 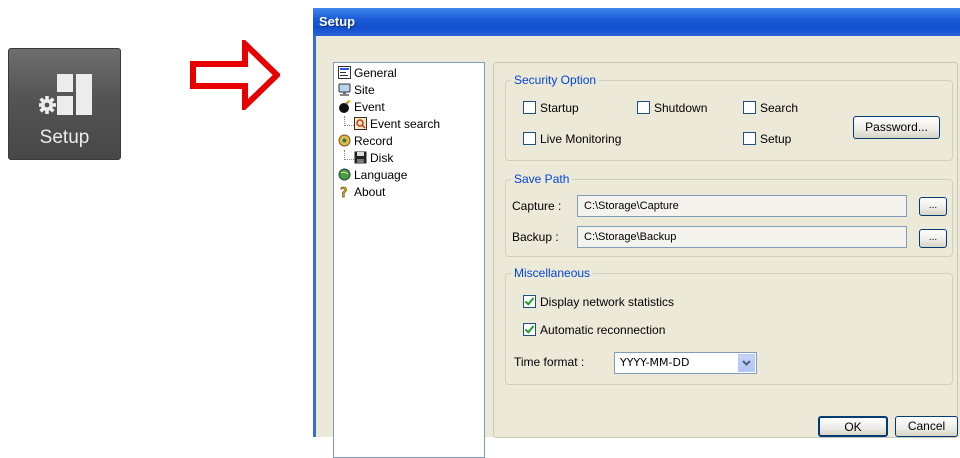 I want to click on chevron-down-icon, so click(x=746, y=363).